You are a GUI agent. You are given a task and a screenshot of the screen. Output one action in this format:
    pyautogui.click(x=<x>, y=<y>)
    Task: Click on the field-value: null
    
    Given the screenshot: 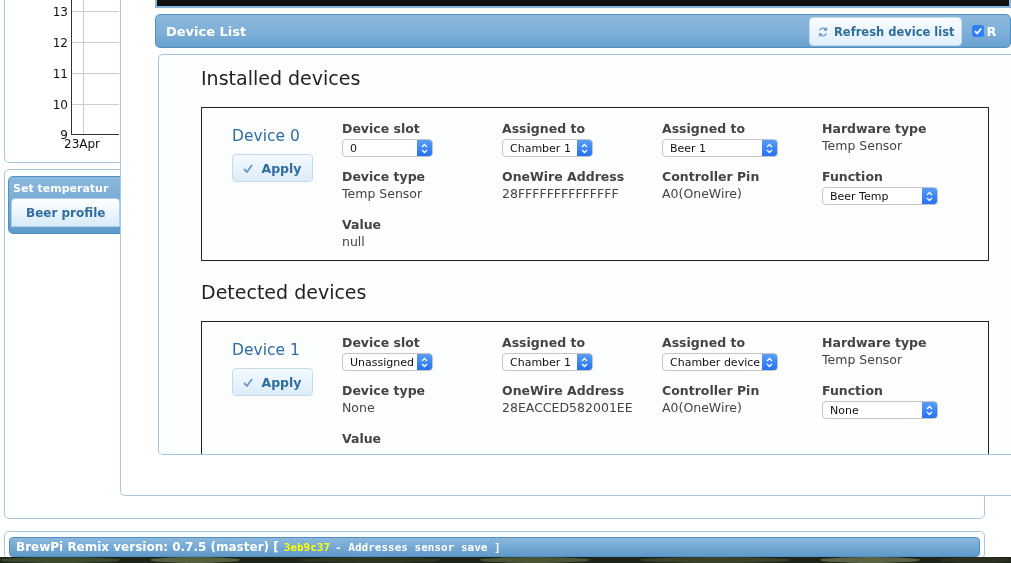 What is the action you would take?
    pyautogui.click(x=353, y=241)
    